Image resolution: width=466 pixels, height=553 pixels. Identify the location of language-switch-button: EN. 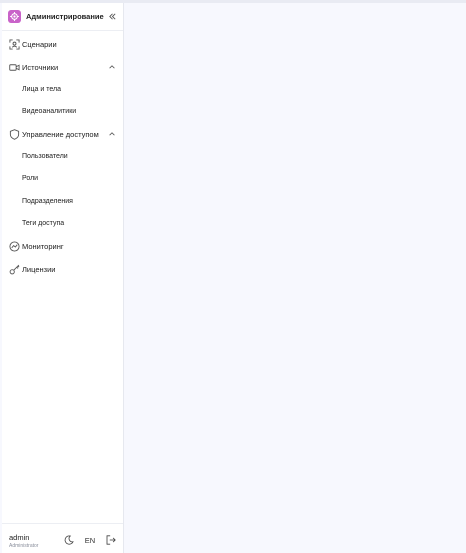
(90, 540).